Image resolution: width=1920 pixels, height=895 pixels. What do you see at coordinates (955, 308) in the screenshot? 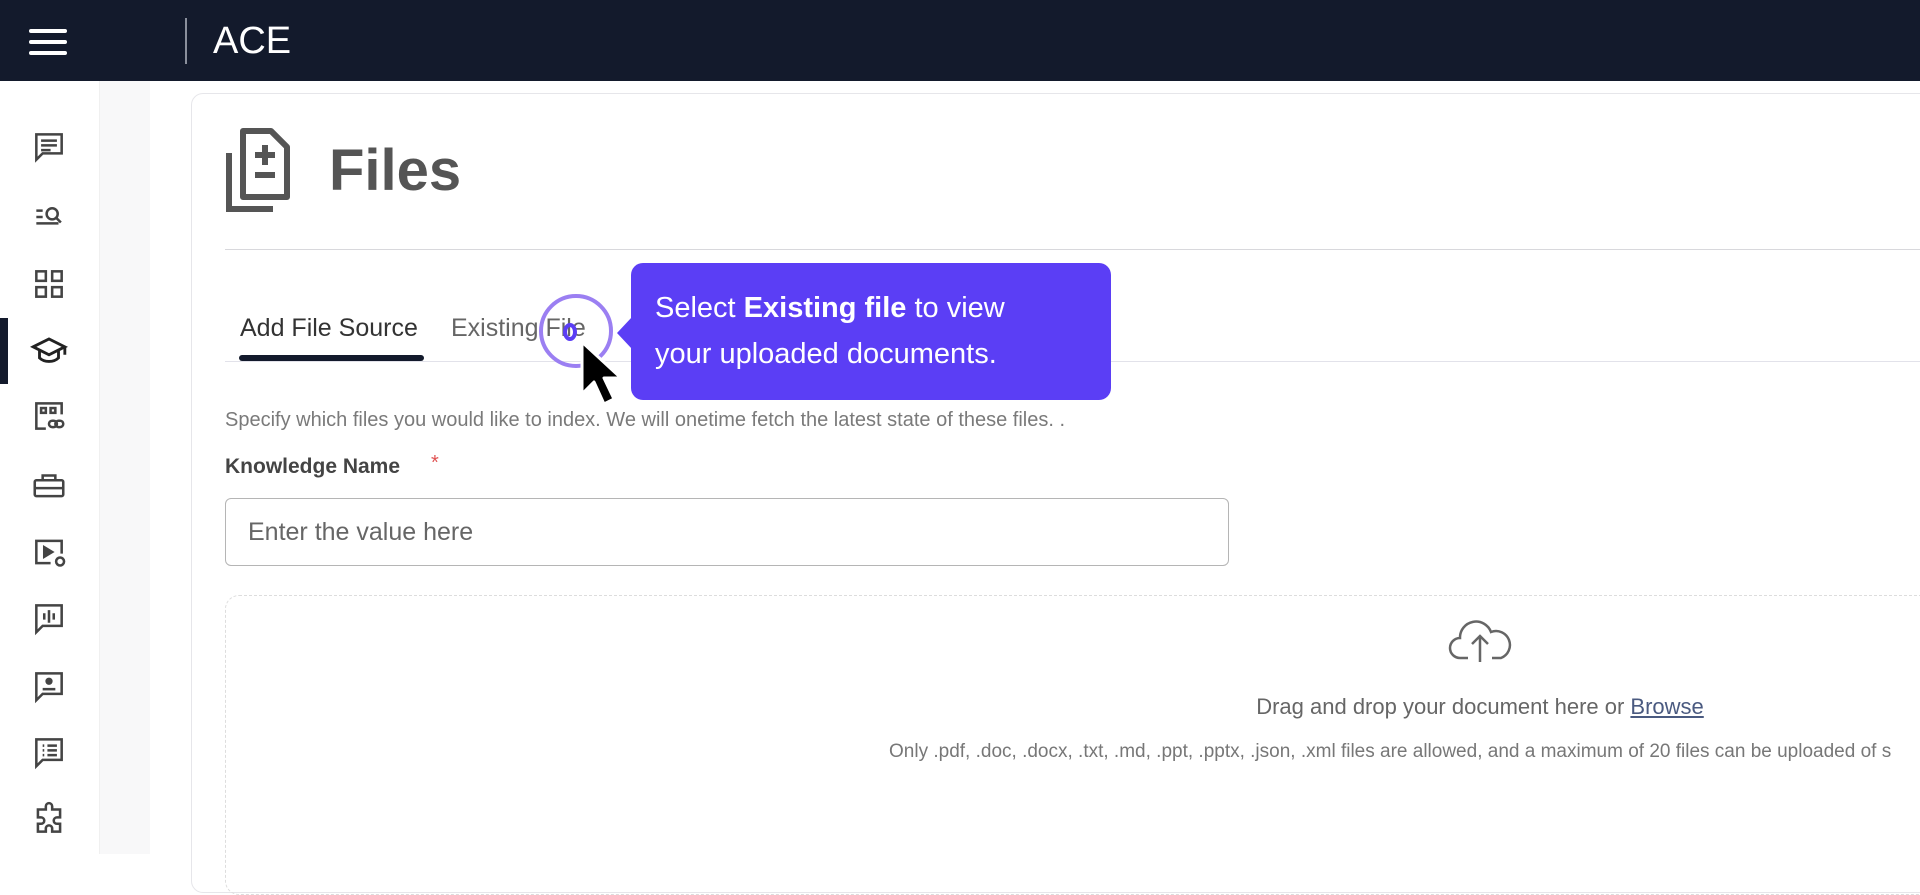
I see `tooltip-text-post: to view` at bounding box center [955, 308].